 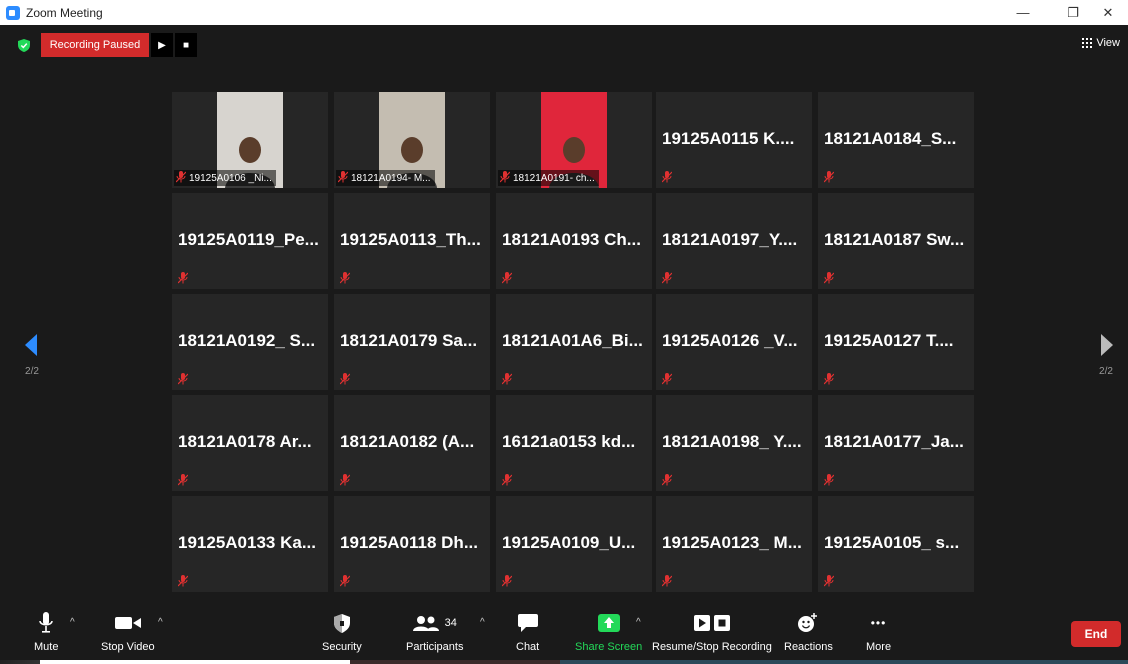 I want to click on restore-button: ❐, so click(x=1073, y=12).